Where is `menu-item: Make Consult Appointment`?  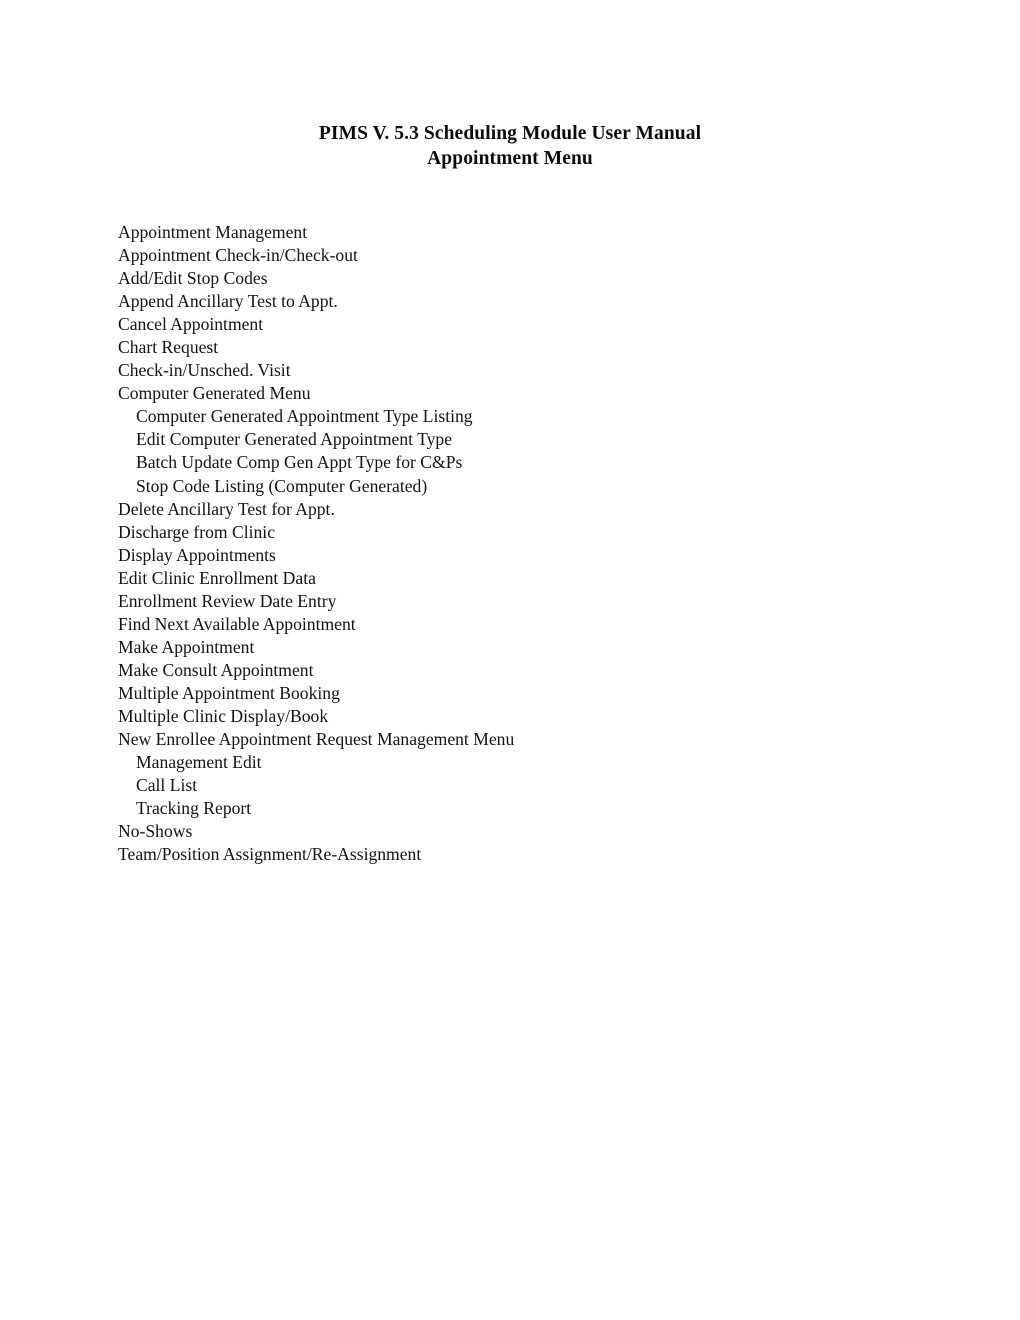
menu-item: Make Consult Appointment is located at coordinates (216, 669).